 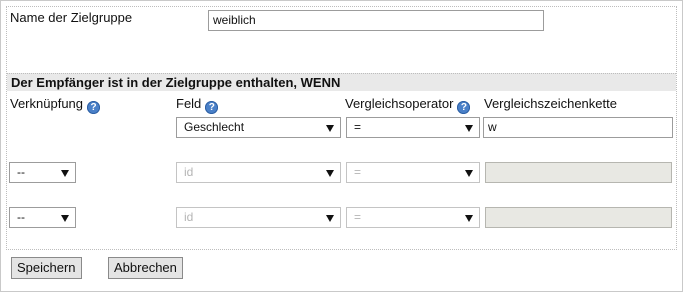 What do you see at coordinates (376, 20) in the screenshot?
I see `group-name-input: weiblich` at bounding box center [376, 20].